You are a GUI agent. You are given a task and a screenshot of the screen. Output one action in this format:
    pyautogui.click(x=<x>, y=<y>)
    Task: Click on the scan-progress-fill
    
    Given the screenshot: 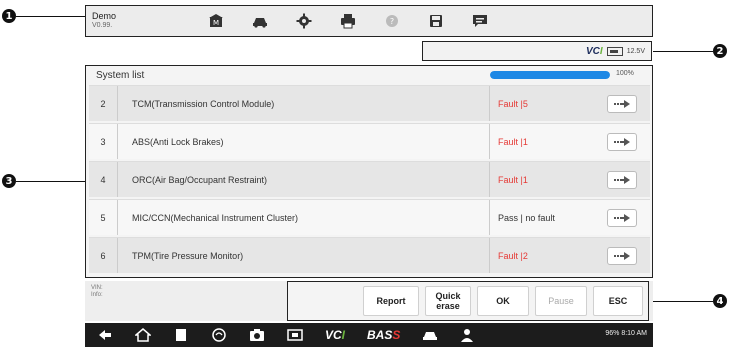 What is the action you would take?
    pyautogui.click(x=550, y=75)
    